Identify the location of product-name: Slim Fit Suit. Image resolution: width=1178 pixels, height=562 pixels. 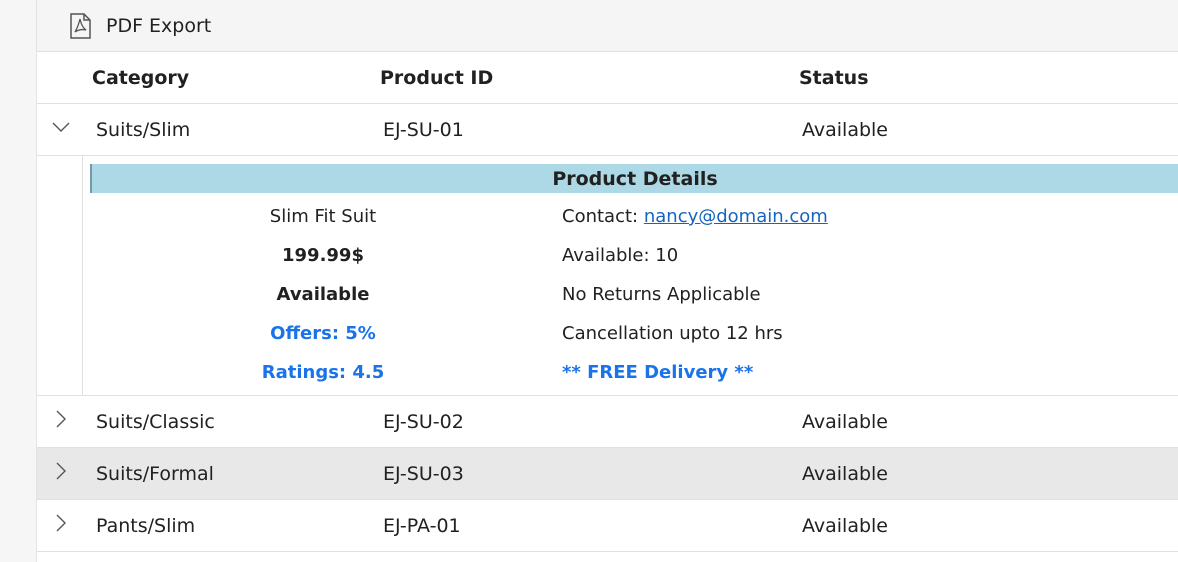
(323, 216).